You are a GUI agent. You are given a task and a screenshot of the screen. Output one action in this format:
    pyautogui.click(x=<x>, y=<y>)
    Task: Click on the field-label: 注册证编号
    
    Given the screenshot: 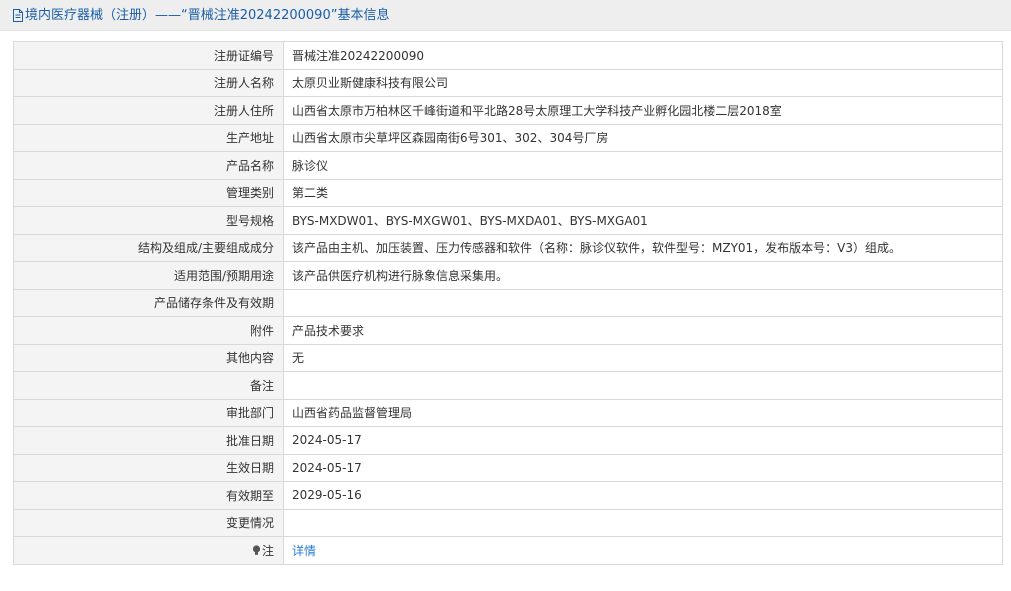 What is the action you would take?
    pyautogui.click(x=148, y=55)
    